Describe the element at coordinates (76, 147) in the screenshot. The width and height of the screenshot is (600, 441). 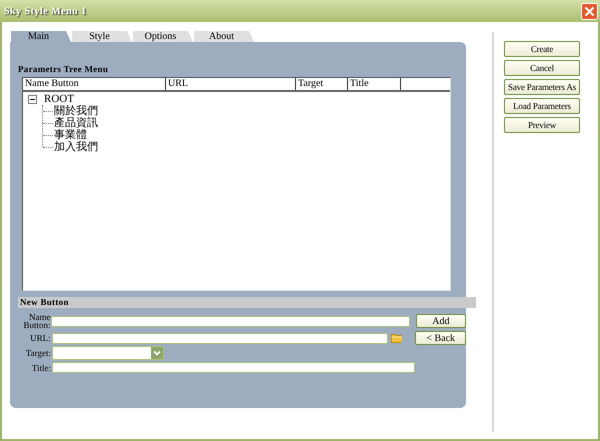
I see `tree-node: 加入我們` at that location.